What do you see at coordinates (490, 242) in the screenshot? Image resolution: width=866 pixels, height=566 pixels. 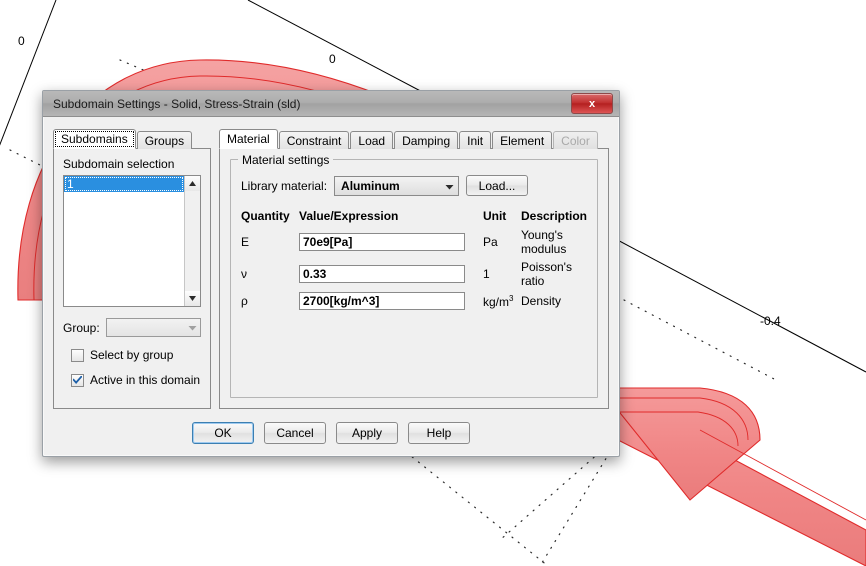 I see `unit-e: Pa` at bounding box center [490, 242].